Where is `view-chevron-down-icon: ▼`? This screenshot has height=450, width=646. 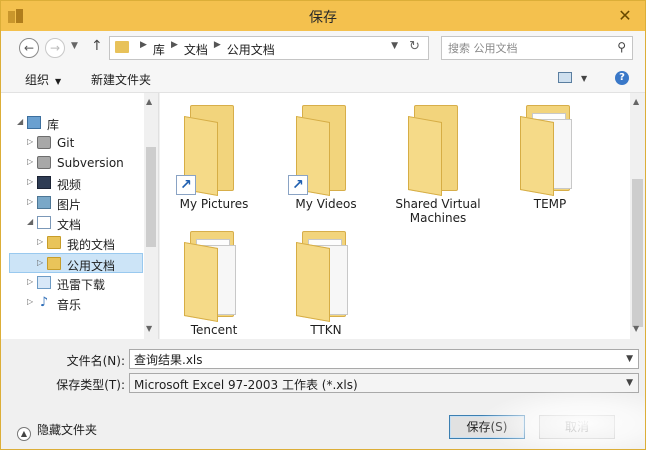 view-chevron-down-icon: ▼ is located at coordinates (584, 78).